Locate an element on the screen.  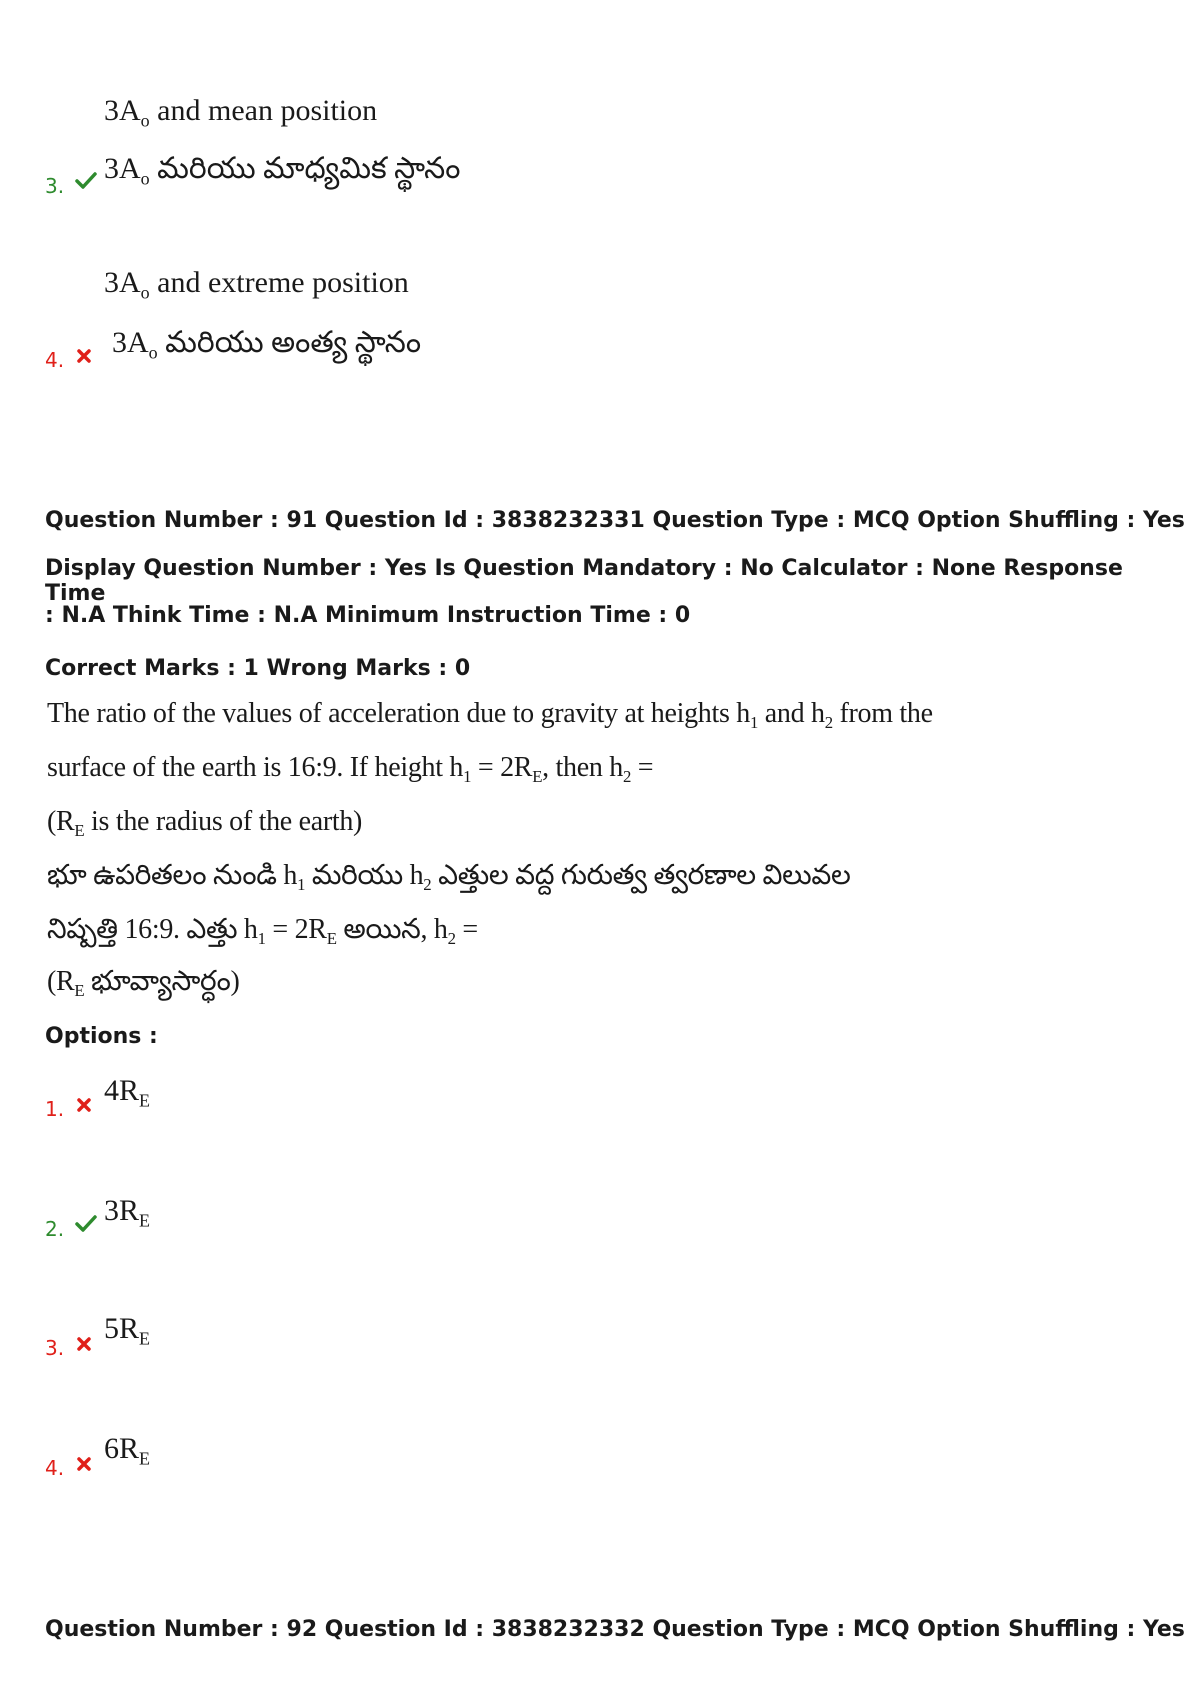
question91-marks: Correct Marks : 1 Wrong Marks : 0 is located at coordinates (258, 668).